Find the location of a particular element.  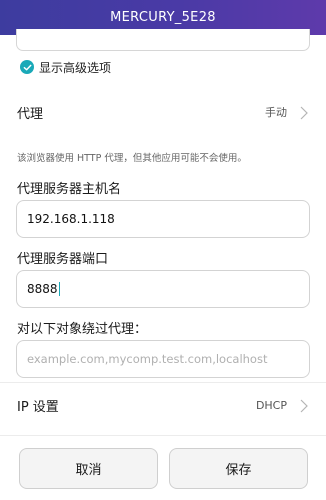

previous-input-field is located at coordinates (163, 40).